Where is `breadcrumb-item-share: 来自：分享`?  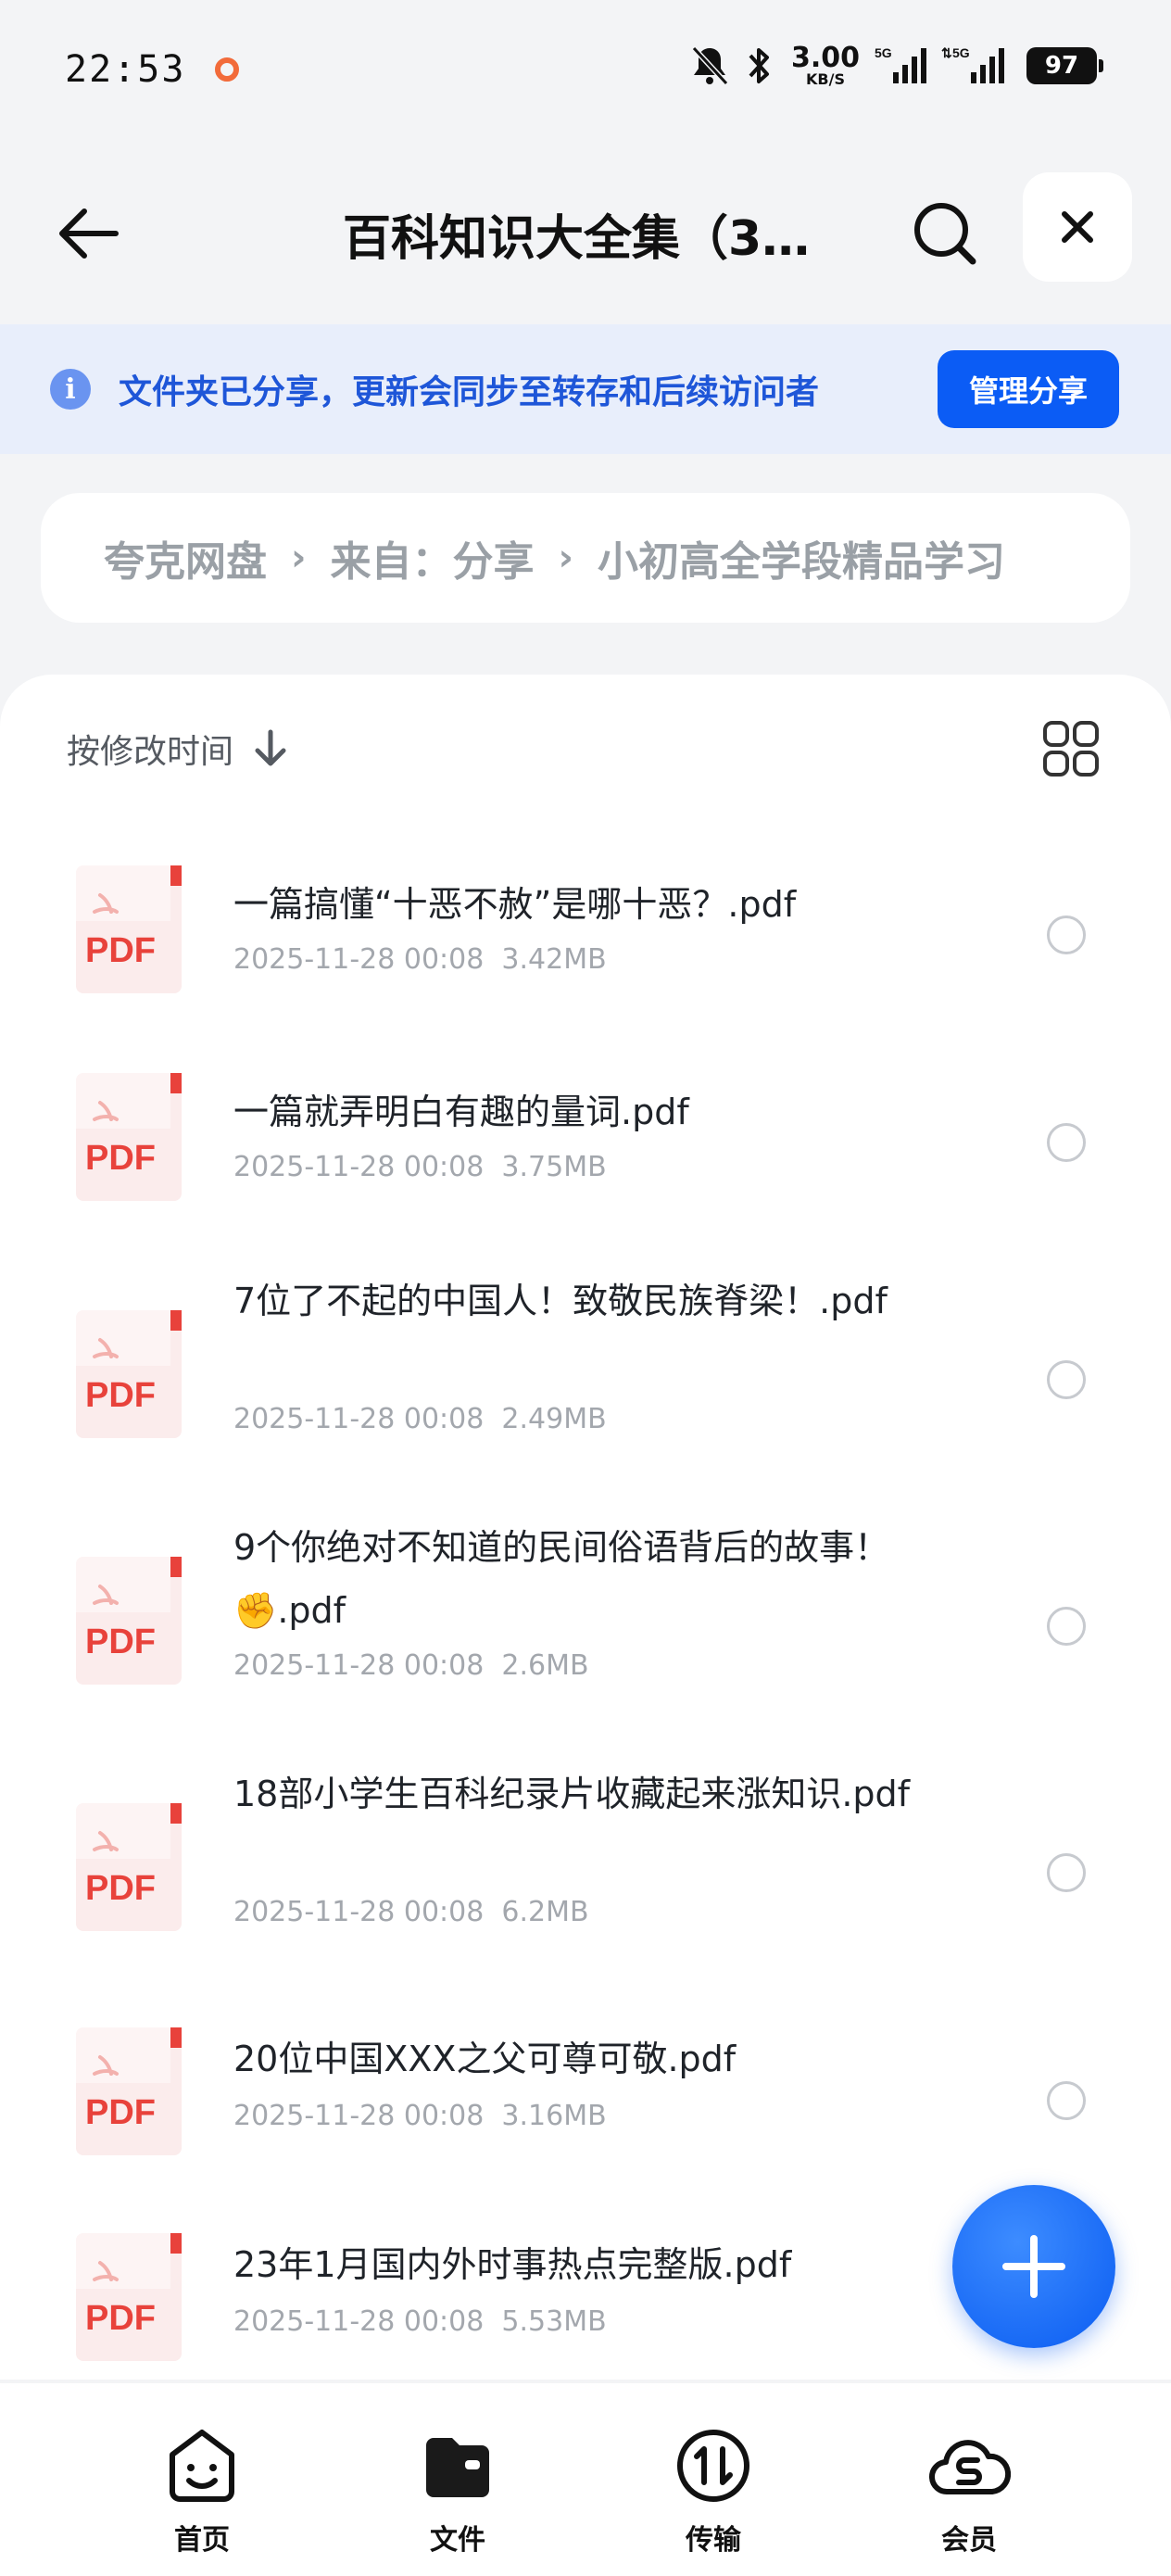
breadcrumb-item-share: 来自：分享 is located at coordinates (432, 557).